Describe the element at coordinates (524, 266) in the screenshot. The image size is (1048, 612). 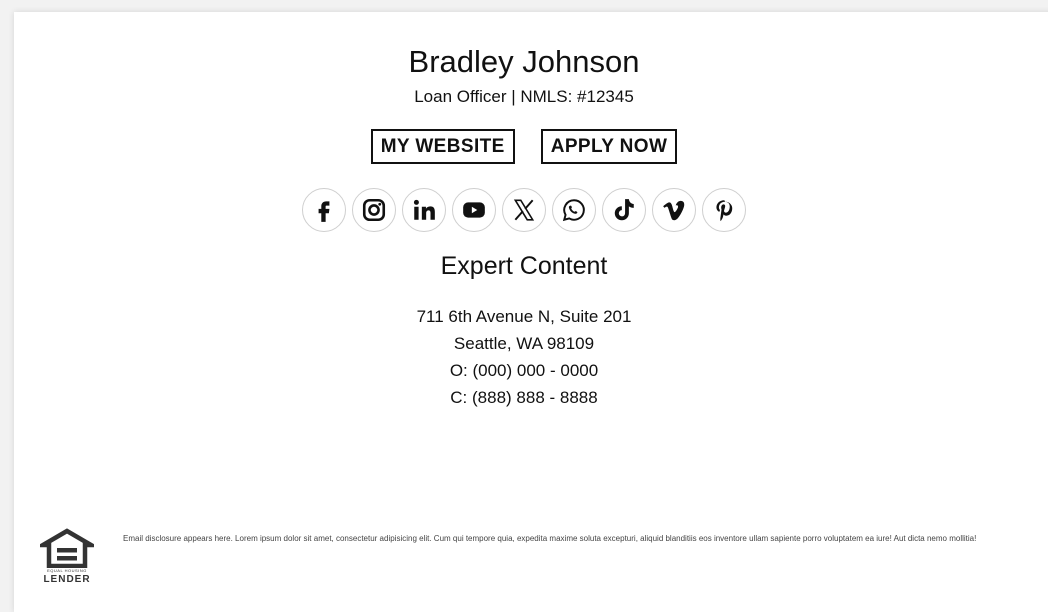
I see `company-name: Expert Content` at that location.